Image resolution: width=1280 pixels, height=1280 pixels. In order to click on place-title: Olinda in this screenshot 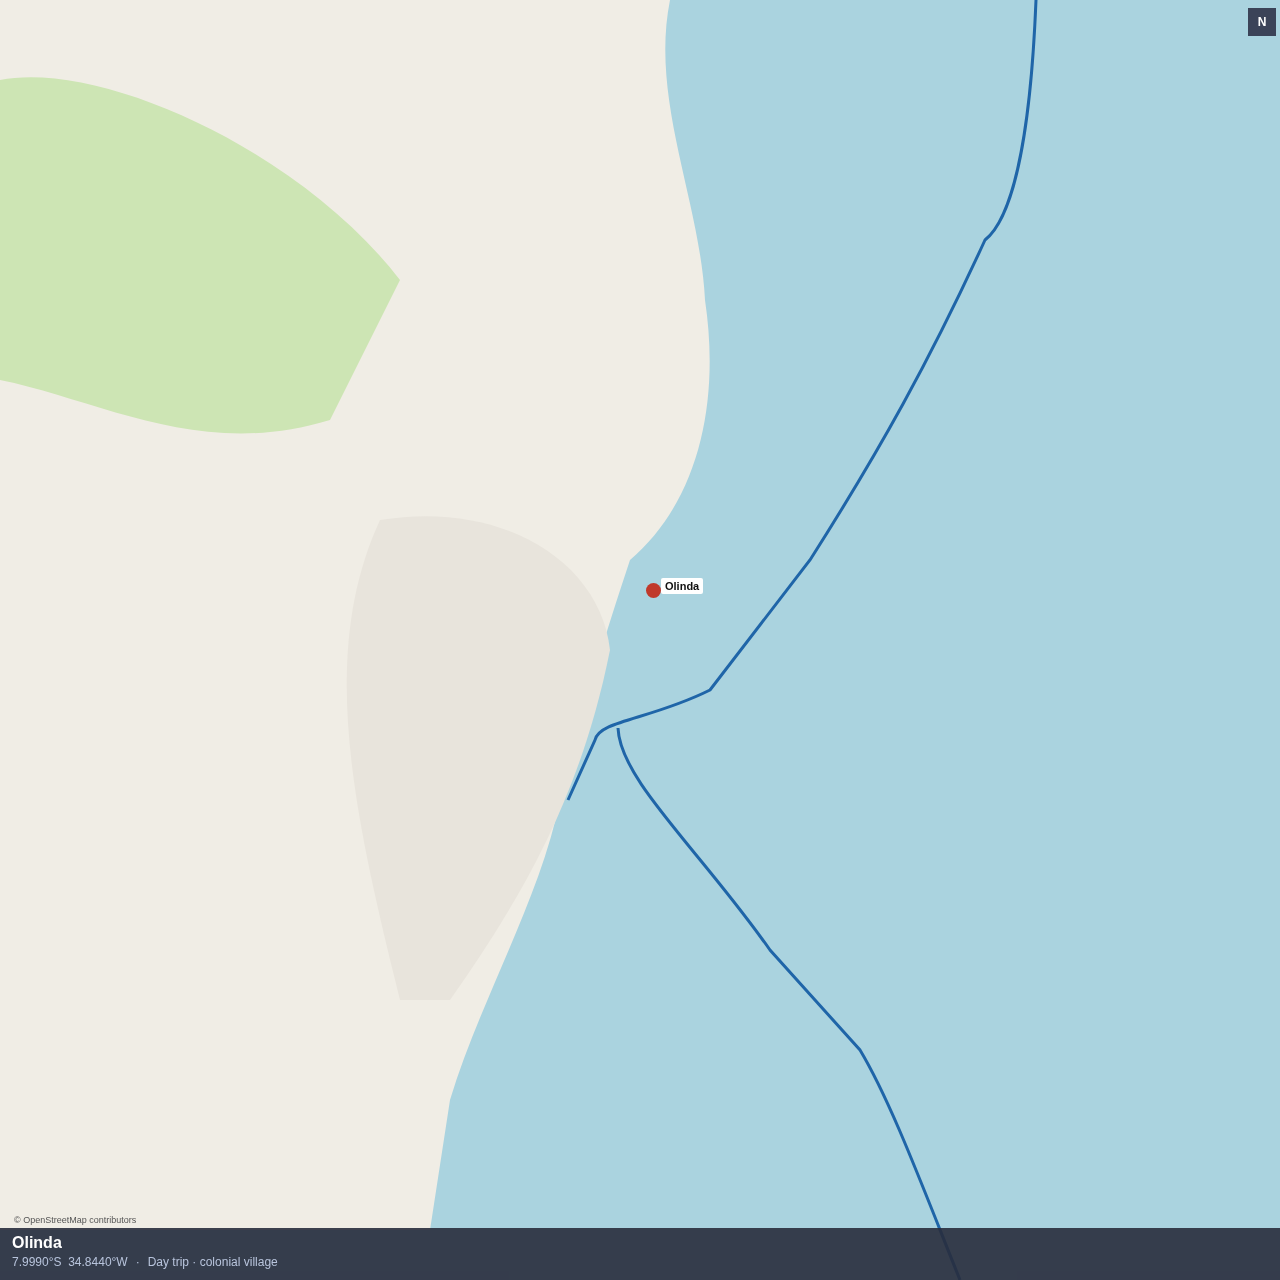, I will do `click(37, 1243)`.